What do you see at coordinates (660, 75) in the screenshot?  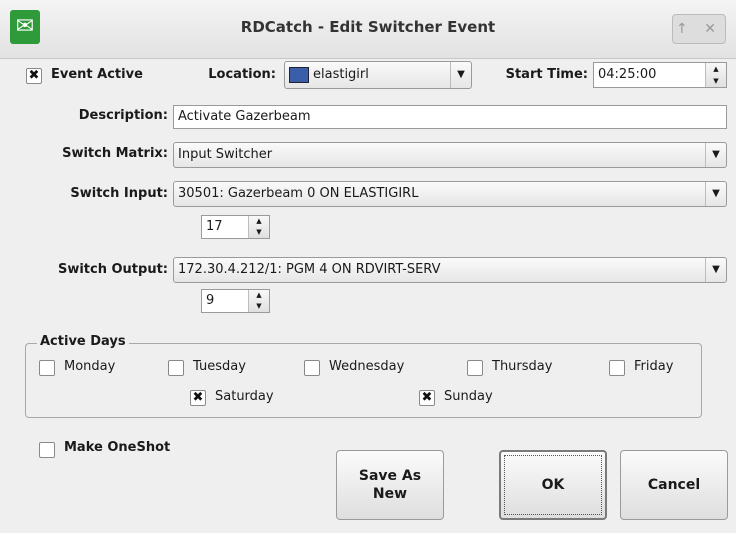 I see `start-time-field: 04:25:00 ▲ ▼` at bounding box center [660, 75].